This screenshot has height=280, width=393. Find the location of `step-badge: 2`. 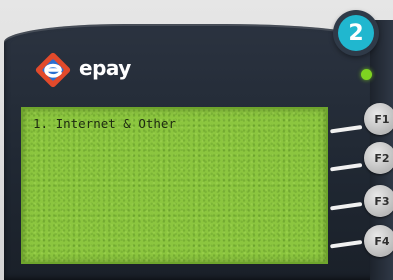

step-badge: 2 is located at coordinates (356, 33).